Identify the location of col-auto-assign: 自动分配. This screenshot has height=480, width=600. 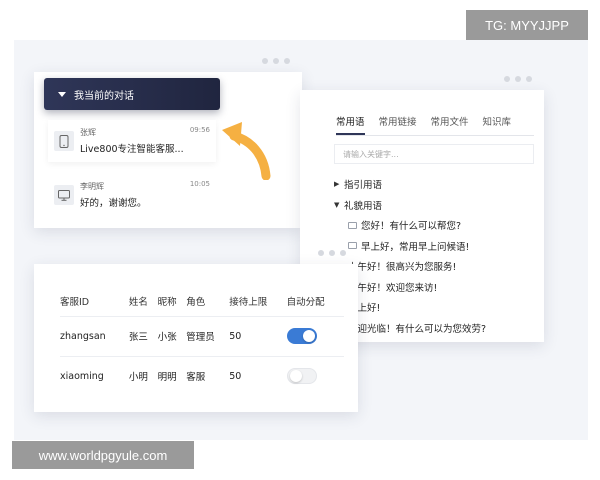
(305, 302).